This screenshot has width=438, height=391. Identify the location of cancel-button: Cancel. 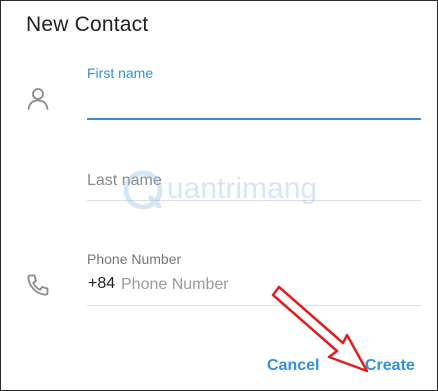
(293, 366).